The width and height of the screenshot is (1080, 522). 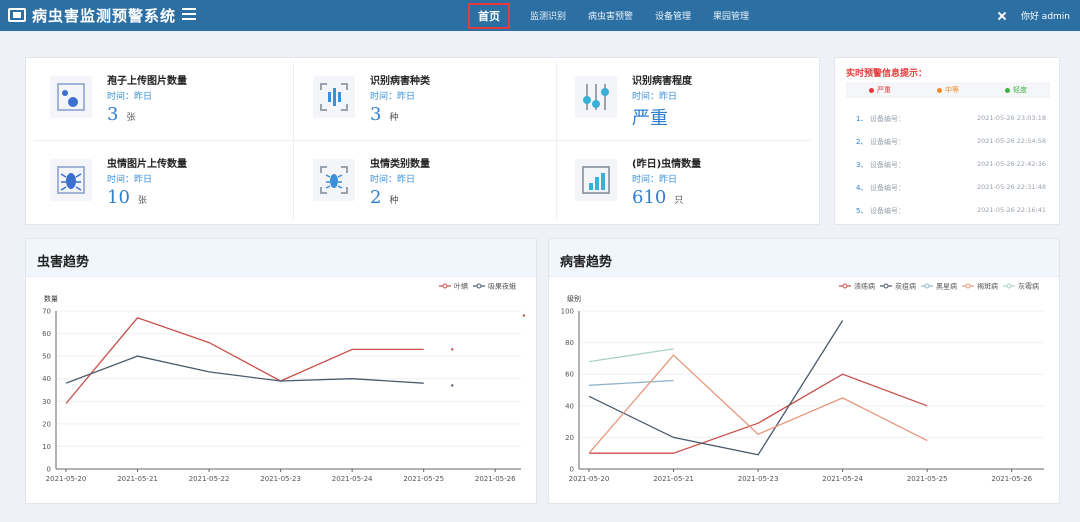 What do you see at coordinates (334, 97) in the screenshot?
I see `disease-scan-icon` at bounding box center [334, 97].